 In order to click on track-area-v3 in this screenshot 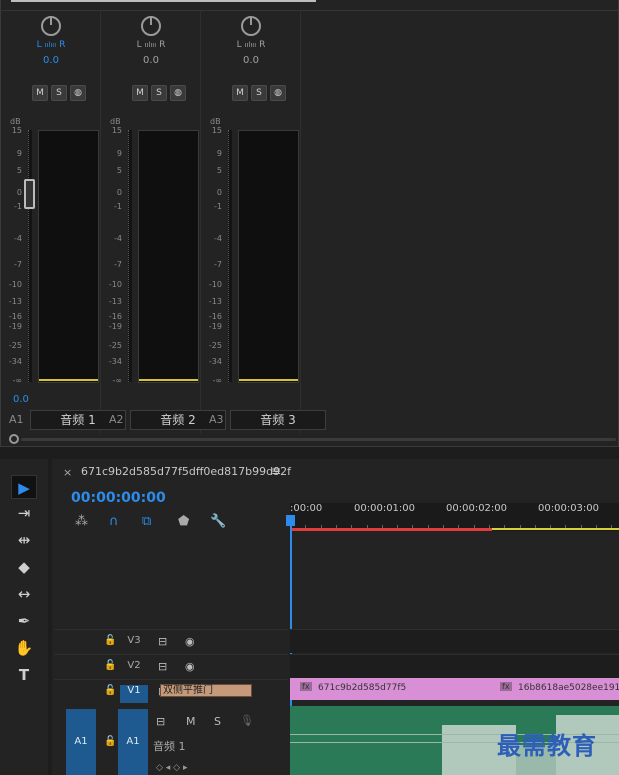, I will do `click(454, 641)`.